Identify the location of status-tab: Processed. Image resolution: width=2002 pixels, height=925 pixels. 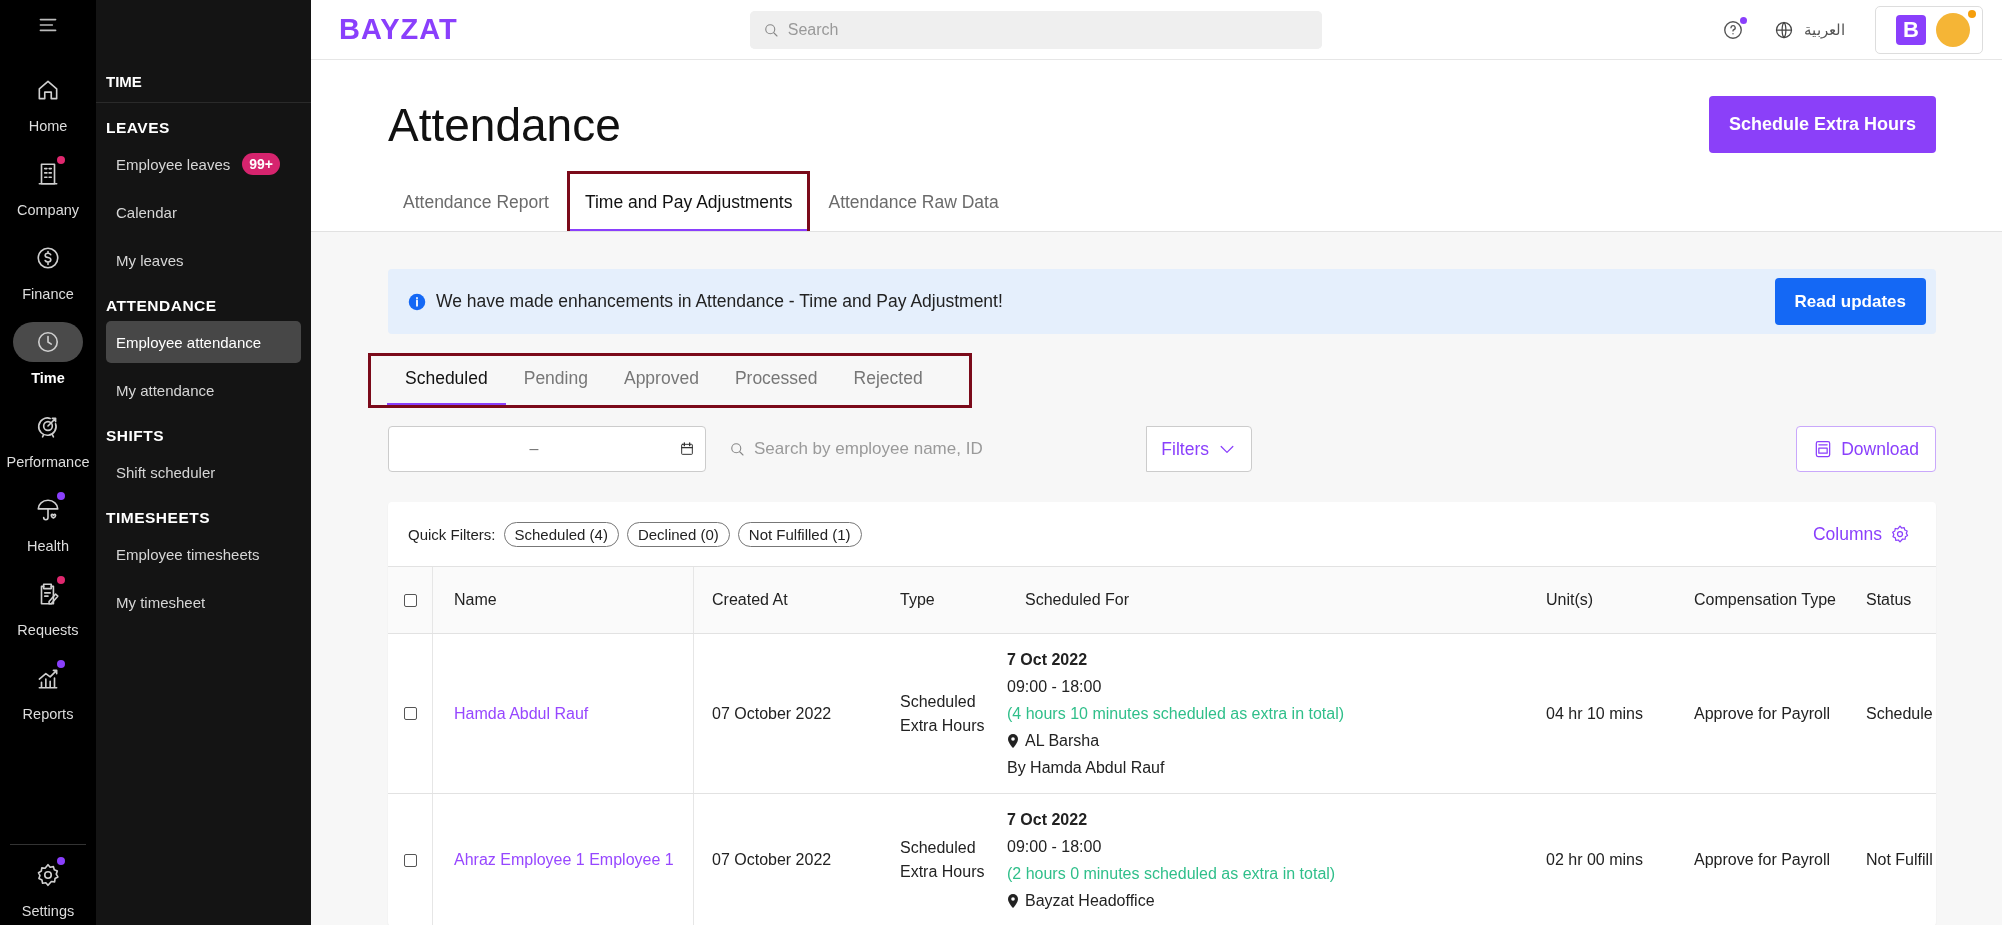
(776, 386).